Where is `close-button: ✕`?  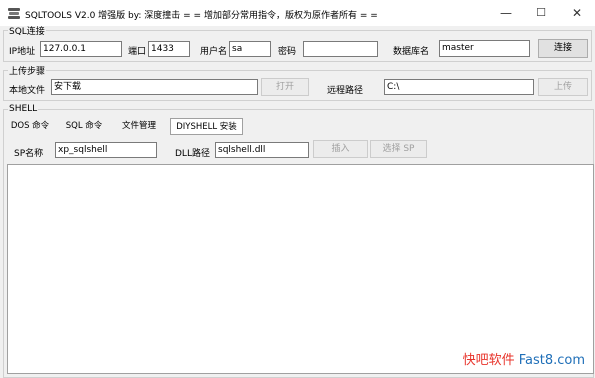 close-button: ✕ is located at coordinates (577, 13).